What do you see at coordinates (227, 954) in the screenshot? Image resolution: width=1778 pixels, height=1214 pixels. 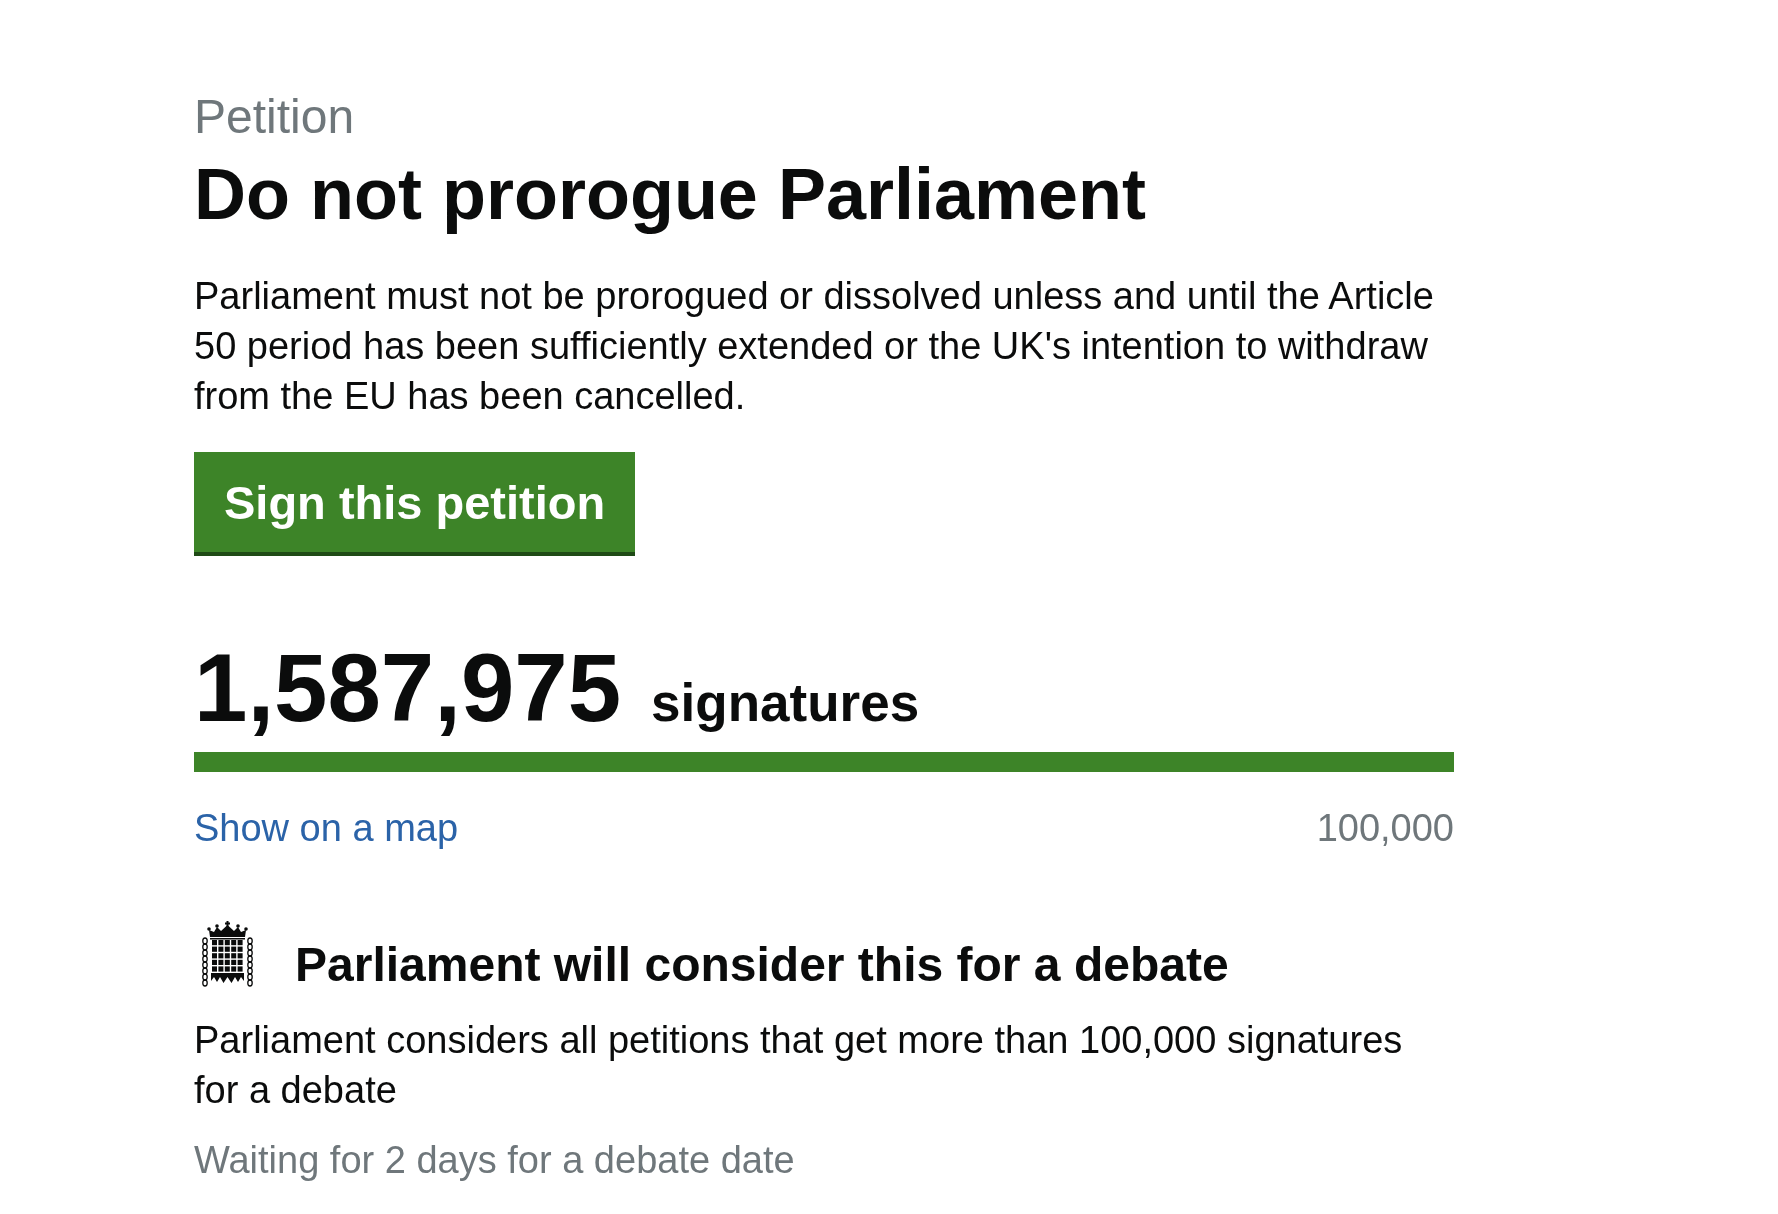 I see `portcullis-icon` at bounding box center [227, 954].